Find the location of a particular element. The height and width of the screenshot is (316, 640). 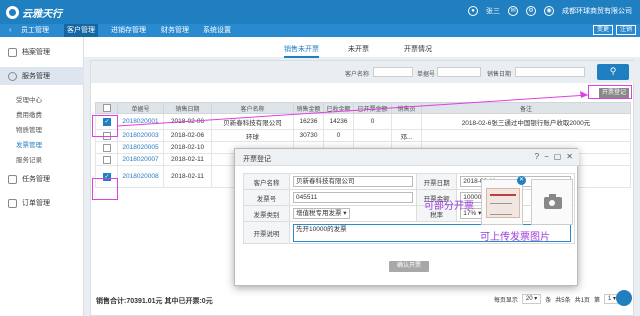

pager: 每页显示 20 ▾ 条 共5条 共1页 第 1 ▾ 页 is located at coordinates (562, 299).